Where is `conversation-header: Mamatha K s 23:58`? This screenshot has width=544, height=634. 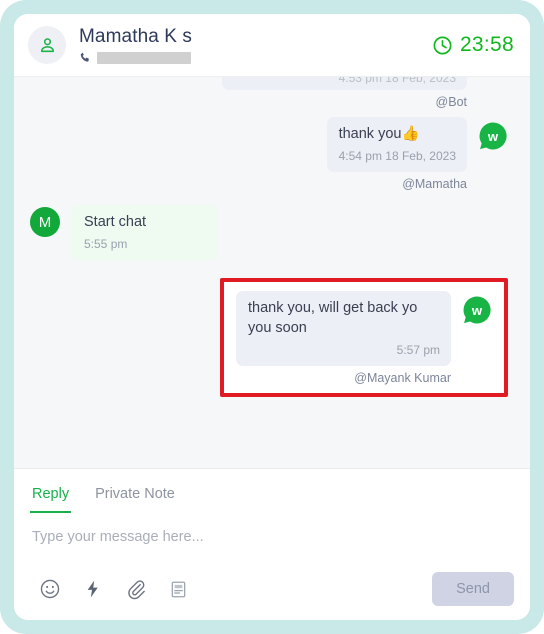
conversation-header: Mamatha K s 23:58 is located at coordinates (272, 45).